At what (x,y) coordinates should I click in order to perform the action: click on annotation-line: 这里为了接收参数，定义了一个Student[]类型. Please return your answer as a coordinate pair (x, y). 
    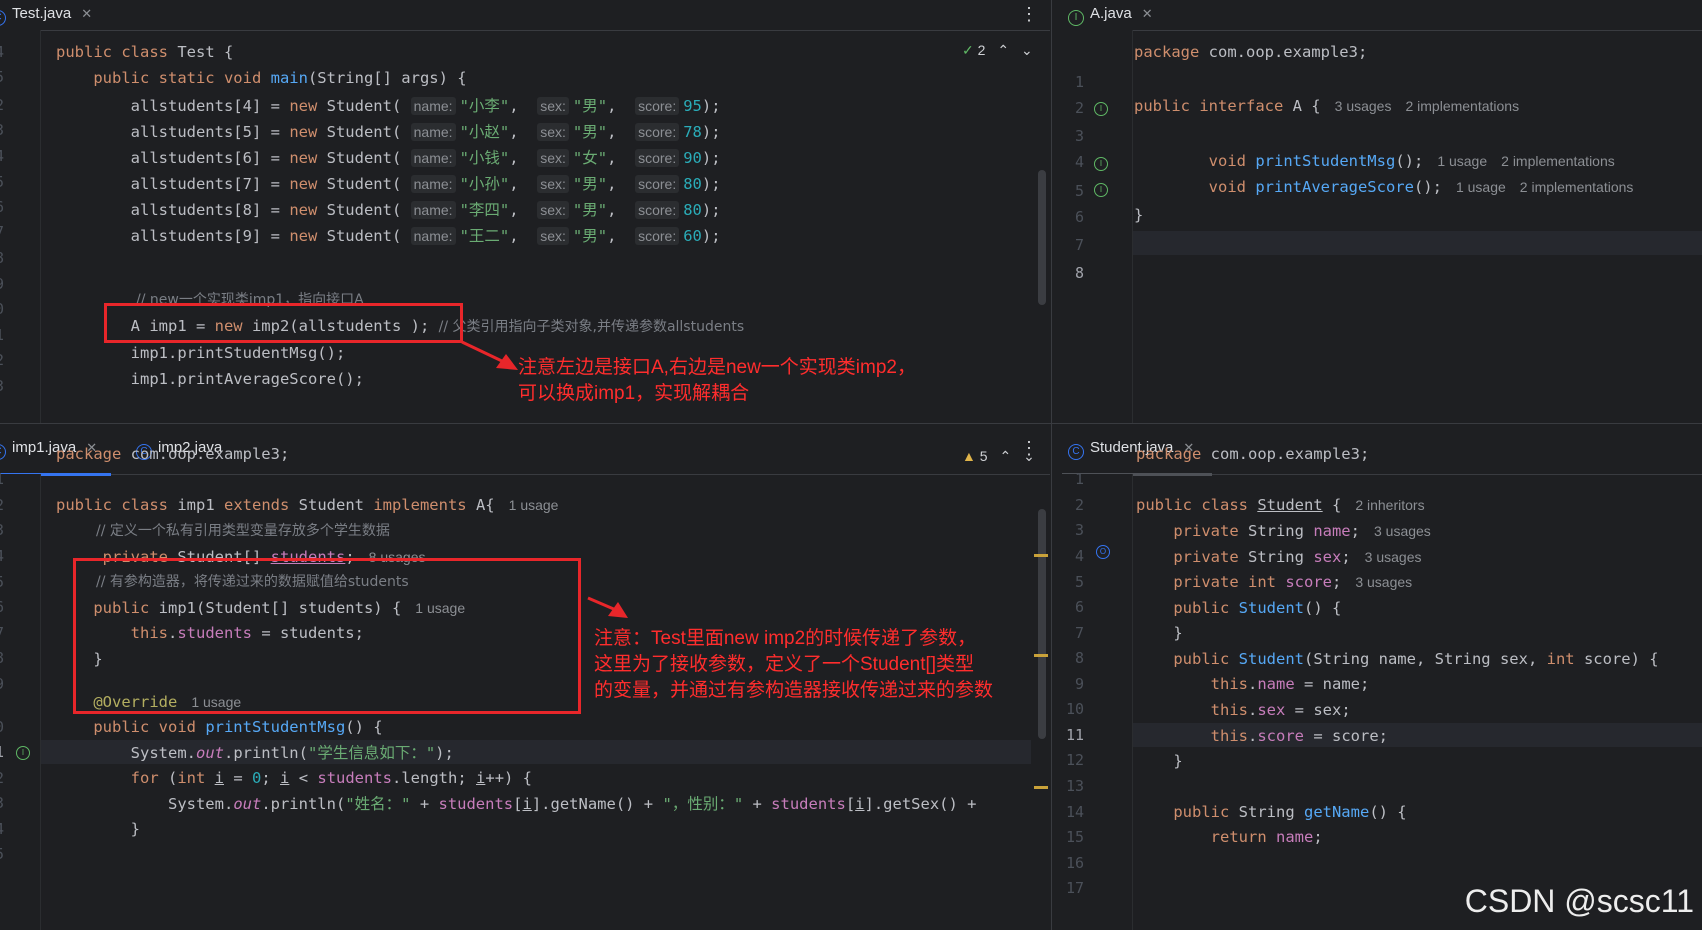
    Looking at the image, I should click on (784, 664).